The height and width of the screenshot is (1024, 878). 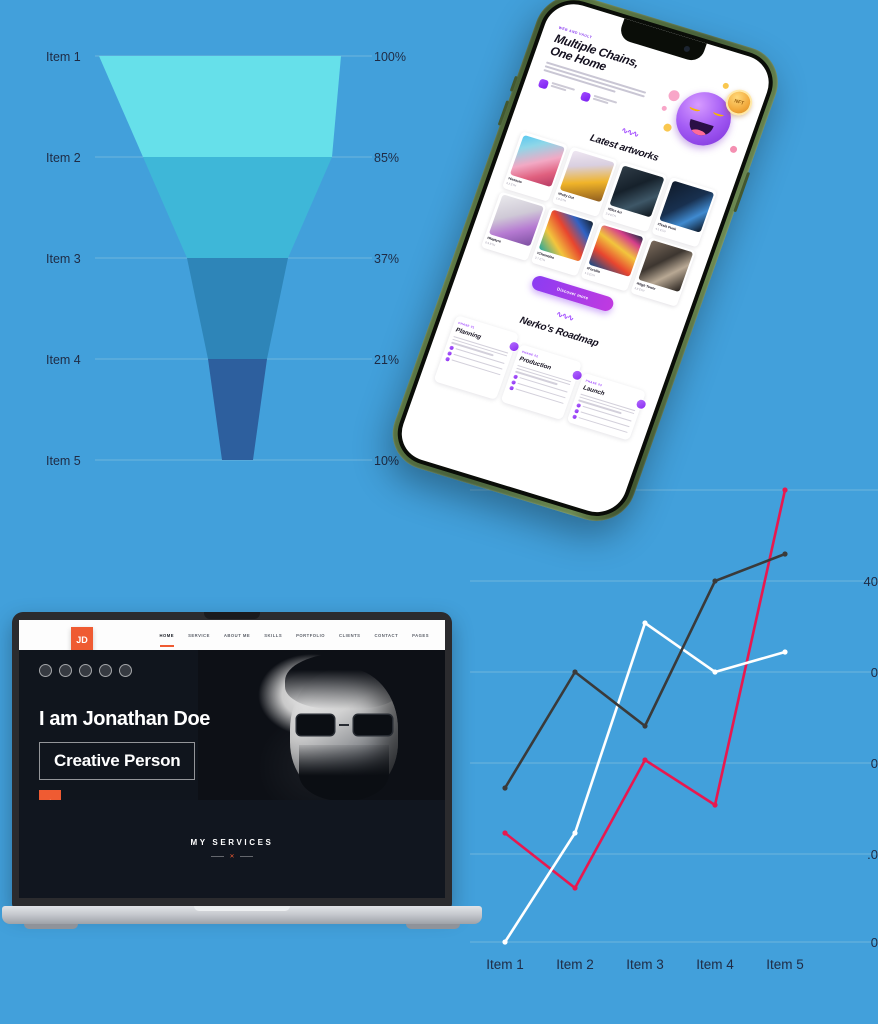 What do you see at coordinates (232, 842) in the screenshot?
I see `services-title: MY SERVICES` at bounding box center [232, 842].